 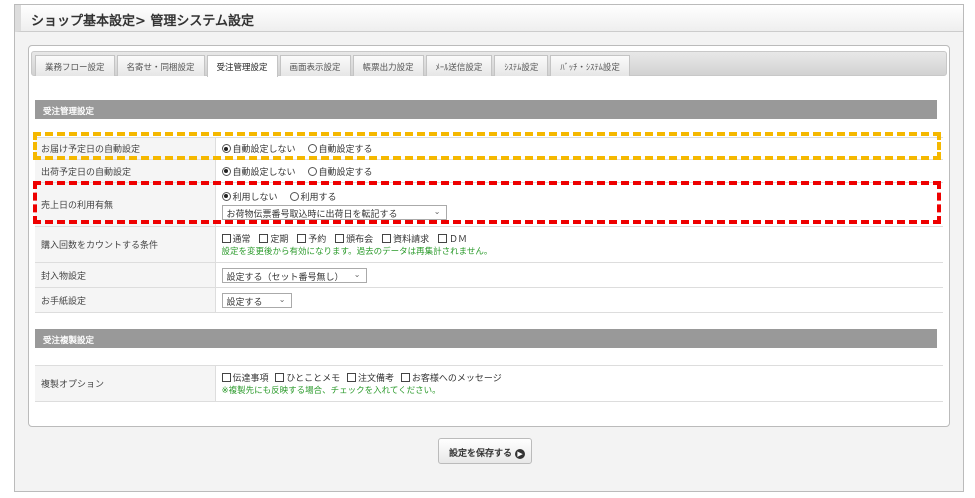 I want to click on label: お届け予定日の自動設定, so click(x=125, y=148).